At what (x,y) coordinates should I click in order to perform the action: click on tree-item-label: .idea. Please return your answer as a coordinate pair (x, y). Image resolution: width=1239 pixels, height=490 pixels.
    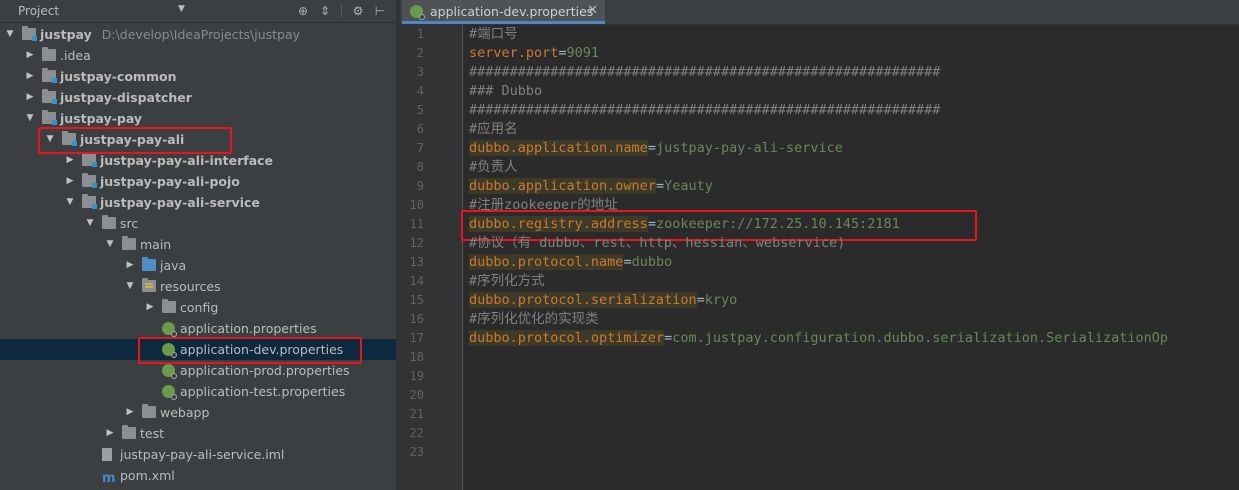
    Looking at the image, I should click on (75, 55).